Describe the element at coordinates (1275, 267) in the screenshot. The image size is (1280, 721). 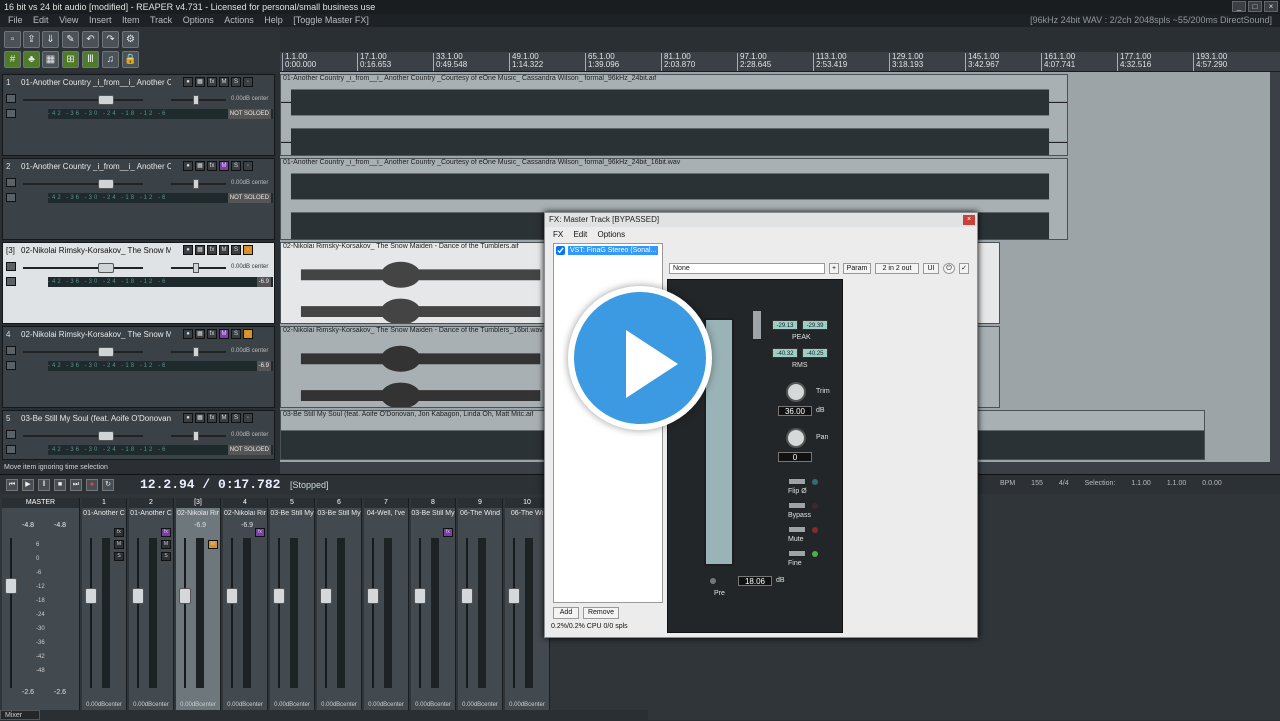
I see `vertical-scrollbar` at that location.